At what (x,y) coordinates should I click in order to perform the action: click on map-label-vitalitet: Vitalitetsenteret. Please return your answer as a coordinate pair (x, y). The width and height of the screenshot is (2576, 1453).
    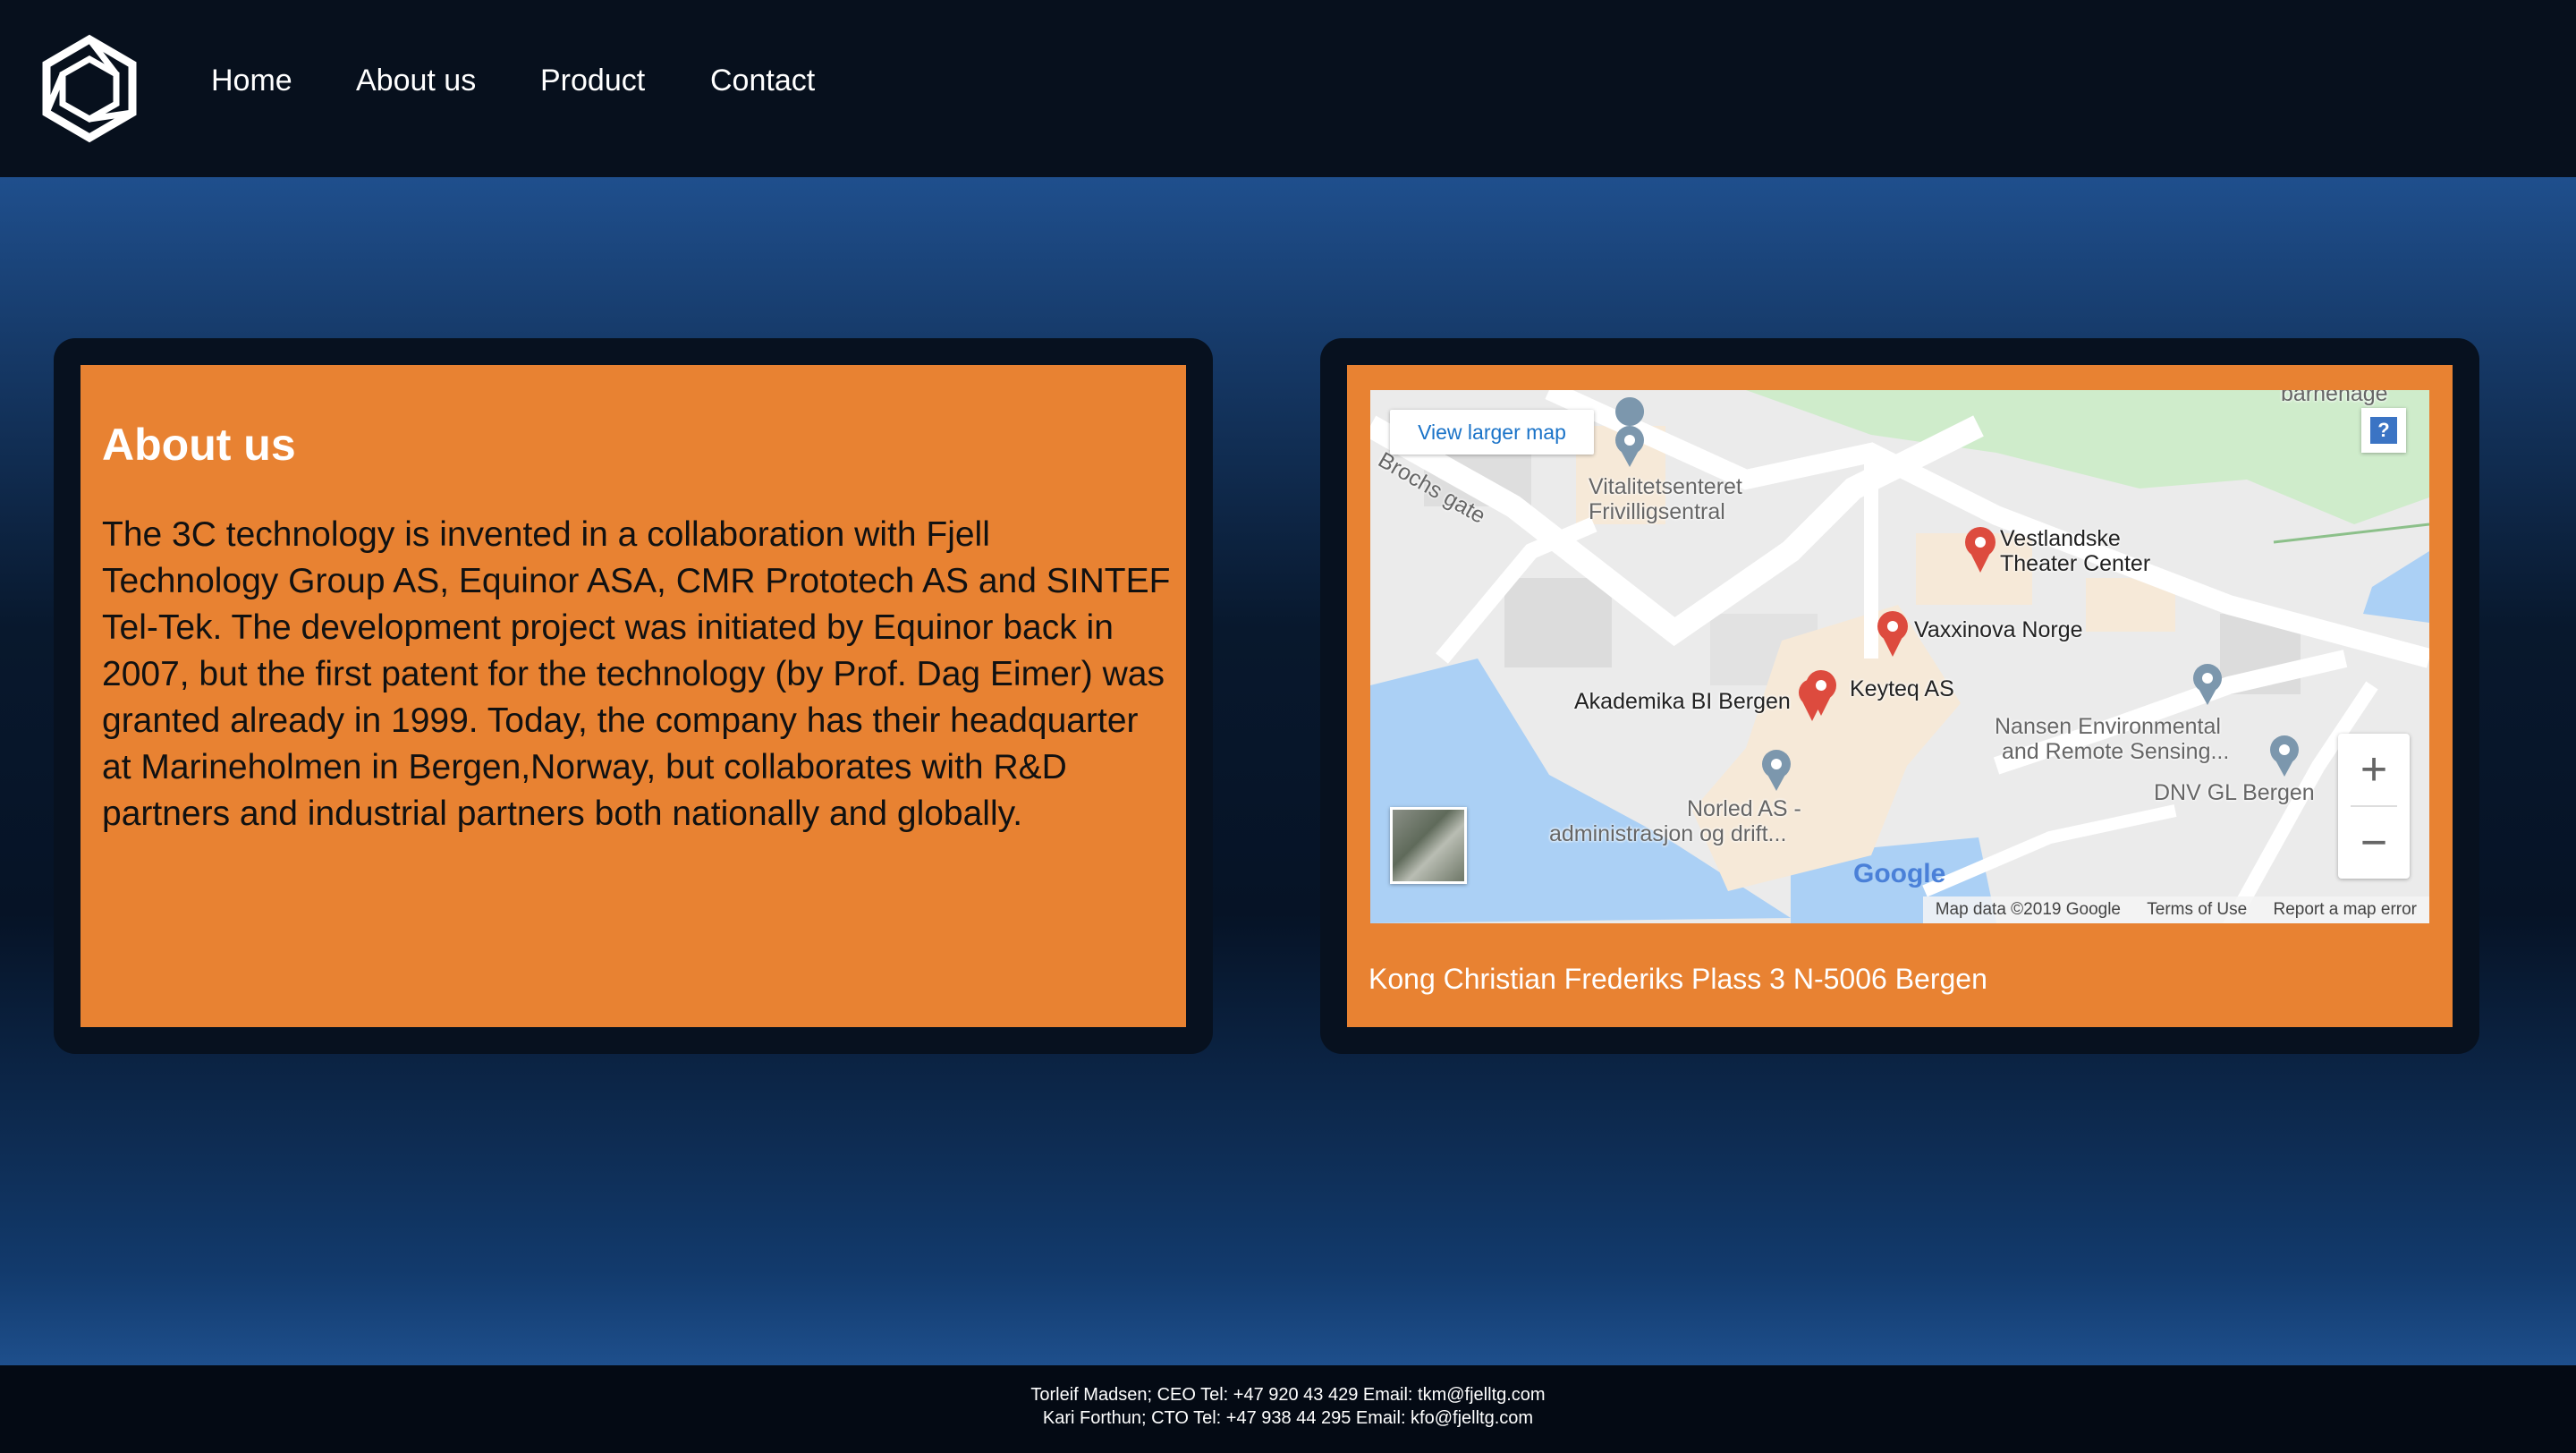
    Looking at the image, I should click on (1665, 486).